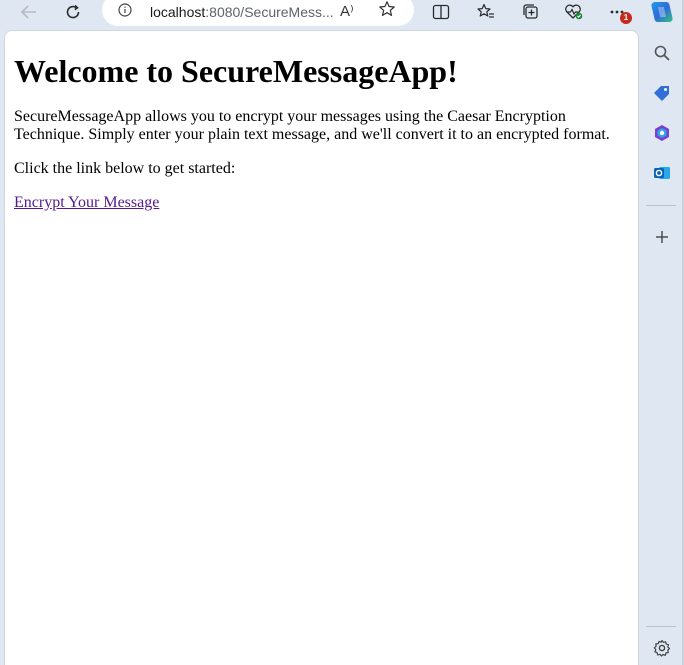 This screenshot has height=665, width=684. Describe the element at coordinates (531, 12) in the screenshot. I see `collections-icon` at that location.